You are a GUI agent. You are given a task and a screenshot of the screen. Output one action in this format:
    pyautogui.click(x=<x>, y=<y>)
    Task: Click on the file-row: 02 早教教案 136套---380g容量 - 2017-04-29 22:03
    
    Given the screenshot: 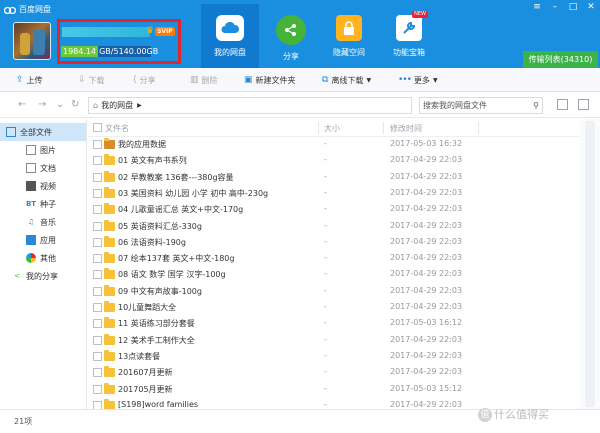 What is the action you would take?
    pyautogui.click(x=334, y=177)
    